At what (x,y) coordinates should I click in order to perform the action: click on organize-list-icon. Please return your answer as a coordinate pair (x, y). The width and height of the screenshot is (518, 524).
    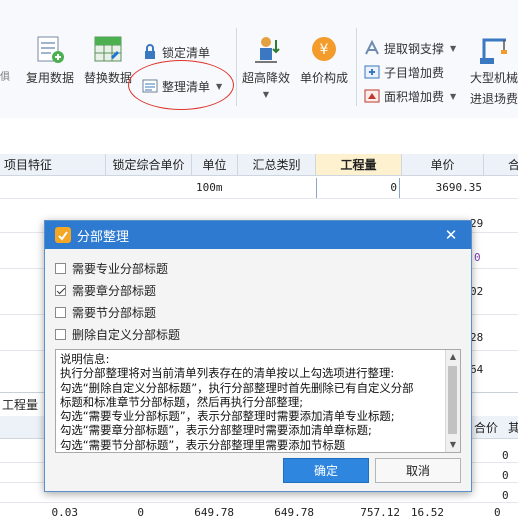
    Looking at the image, I should click on (150, 86).